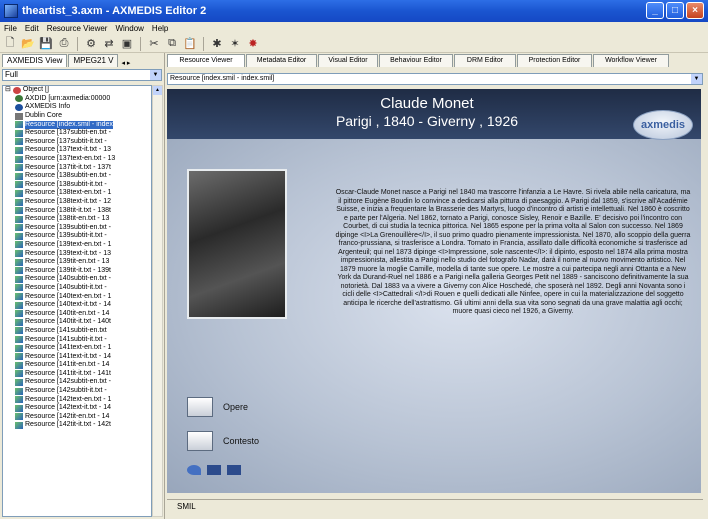 The width and height of the screenshot is (708, 519). I want to click on tree-item: Resource [index.smil - index, so click(77, 124).